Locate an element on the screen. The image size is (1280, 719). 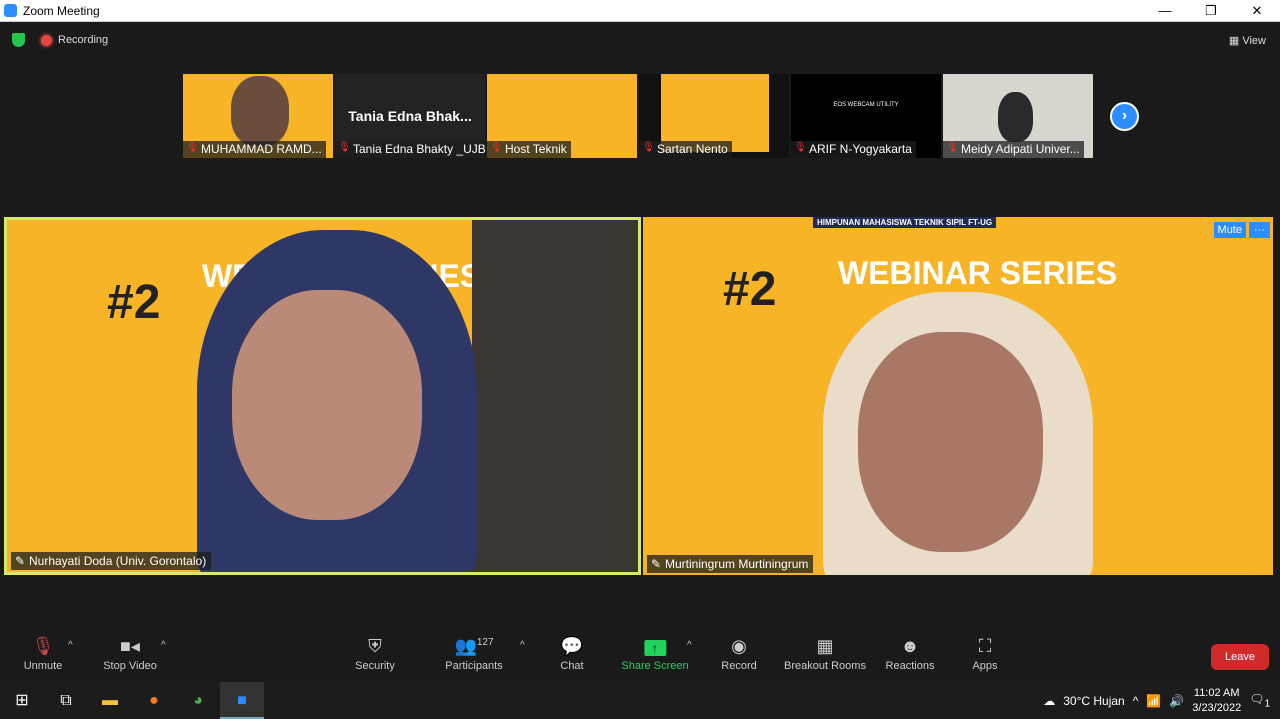
stop-video-button: ■◂ Stop Video is located at coordinates (130, 654).